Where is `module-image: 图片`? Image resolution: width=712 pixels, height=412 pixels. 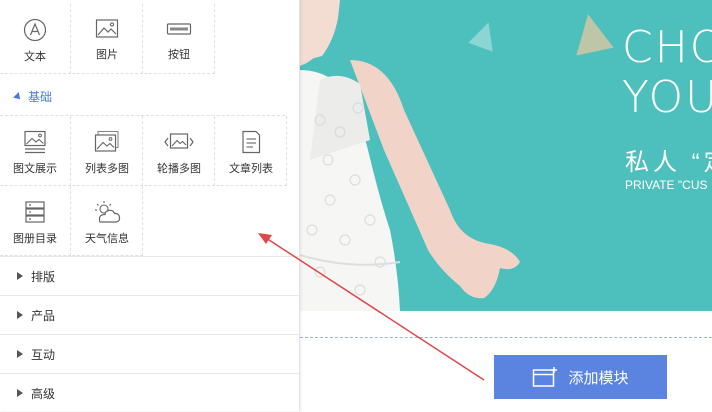 module-image: 图片 is located at coordinates (107, 39).